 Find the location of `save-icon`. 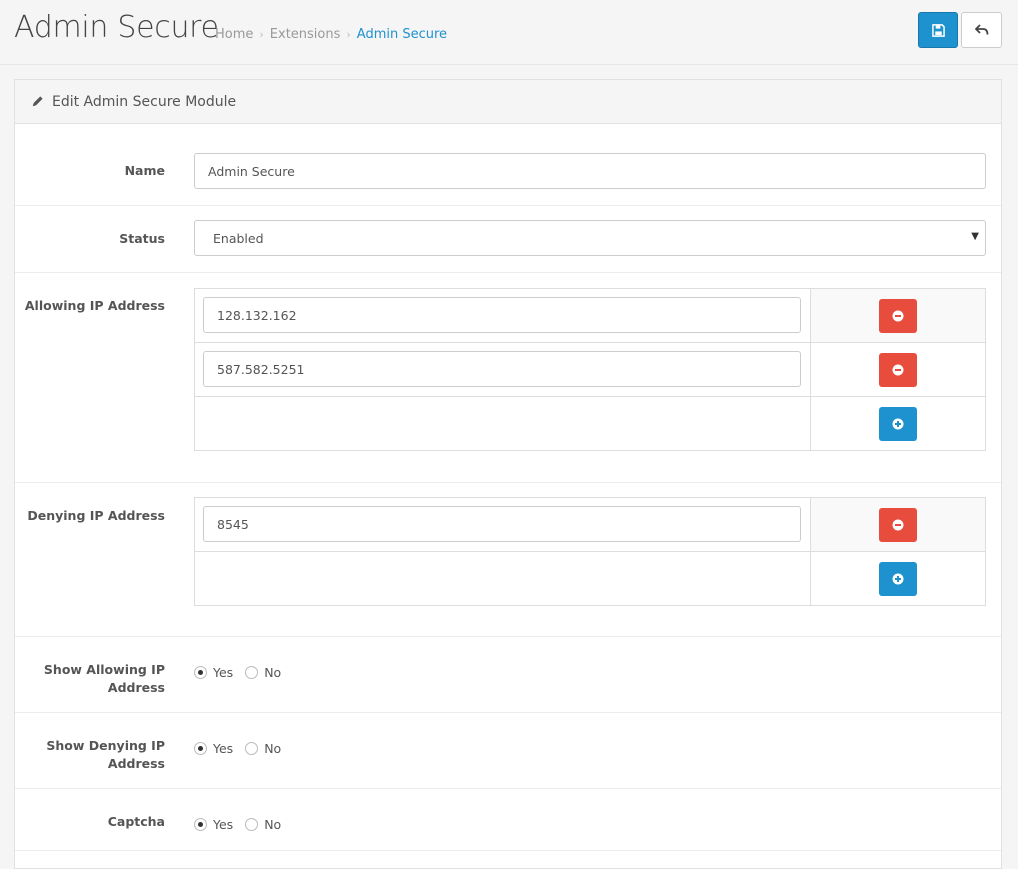

save-icon is located at coordinates (938, 30).